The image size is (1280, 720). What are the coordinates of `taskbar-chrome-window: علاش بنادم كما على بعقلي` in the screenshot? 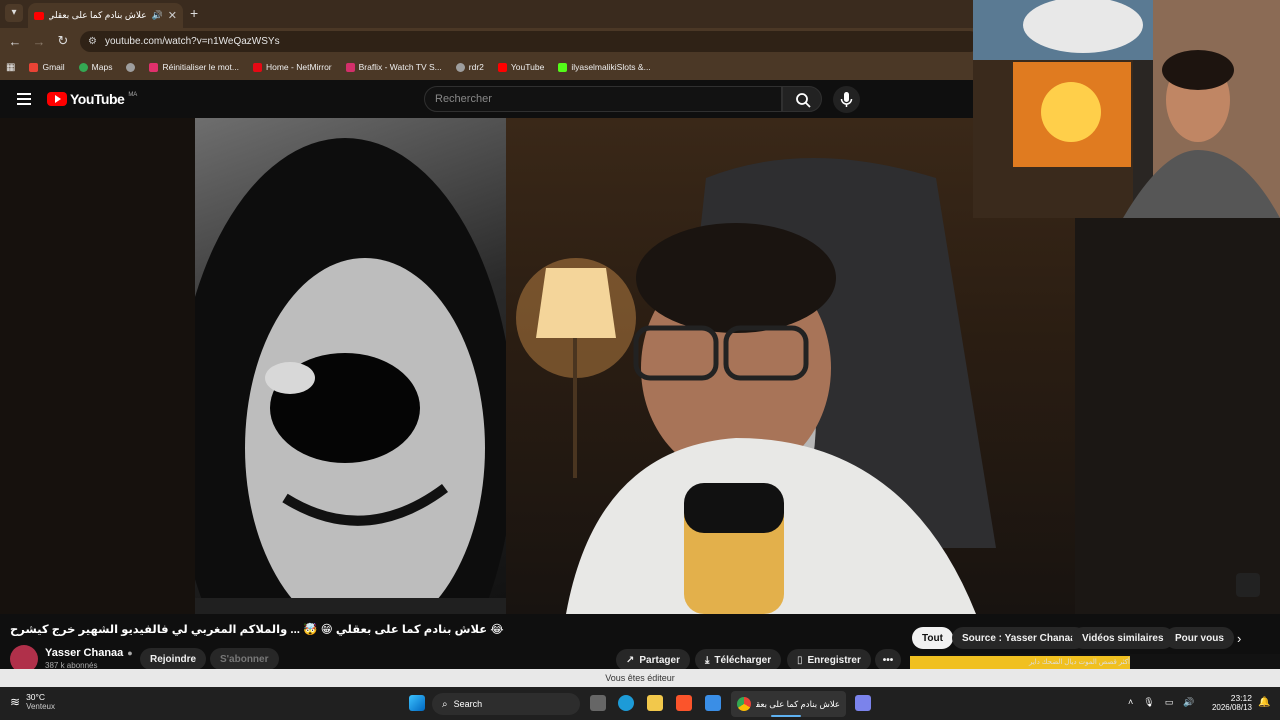 It's located at (788, 704).